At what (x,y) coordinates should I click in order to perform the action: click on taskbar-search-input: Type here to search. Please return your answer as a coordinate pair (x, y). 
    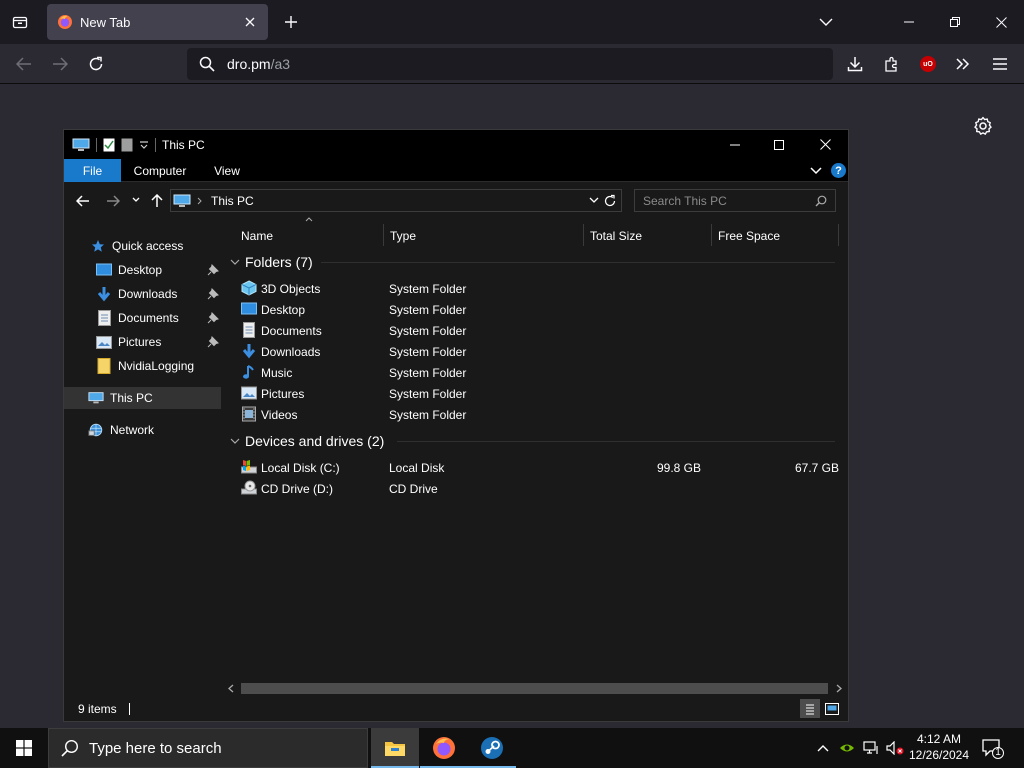
    Looking at the image, I should click on (208, 748).